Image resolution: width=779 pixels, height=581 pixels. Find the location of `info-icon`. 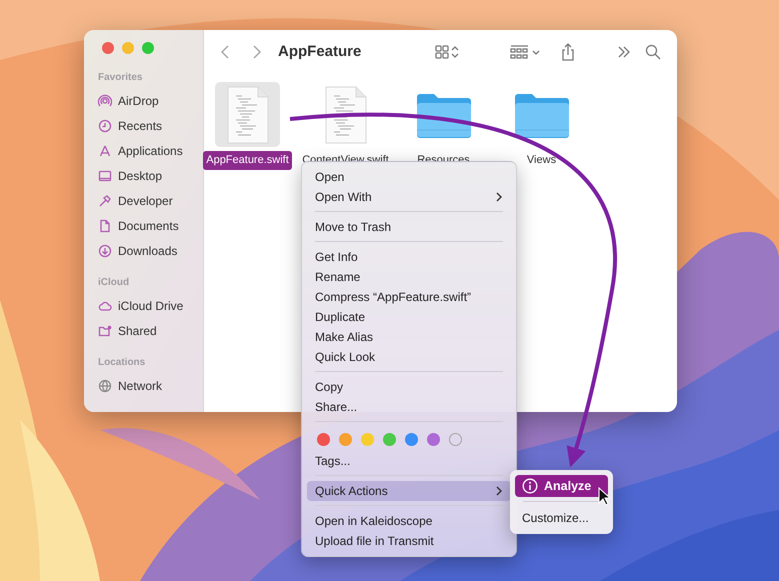

info-icon is located at coordinates (530, 486).